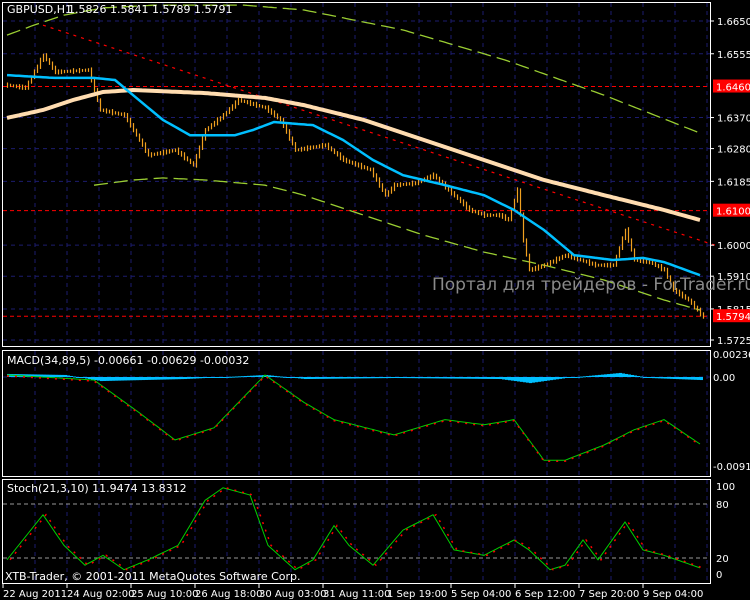 The image size is (750, 600). I want to click on price-axis-label: 1.5910, so click(733, 277).